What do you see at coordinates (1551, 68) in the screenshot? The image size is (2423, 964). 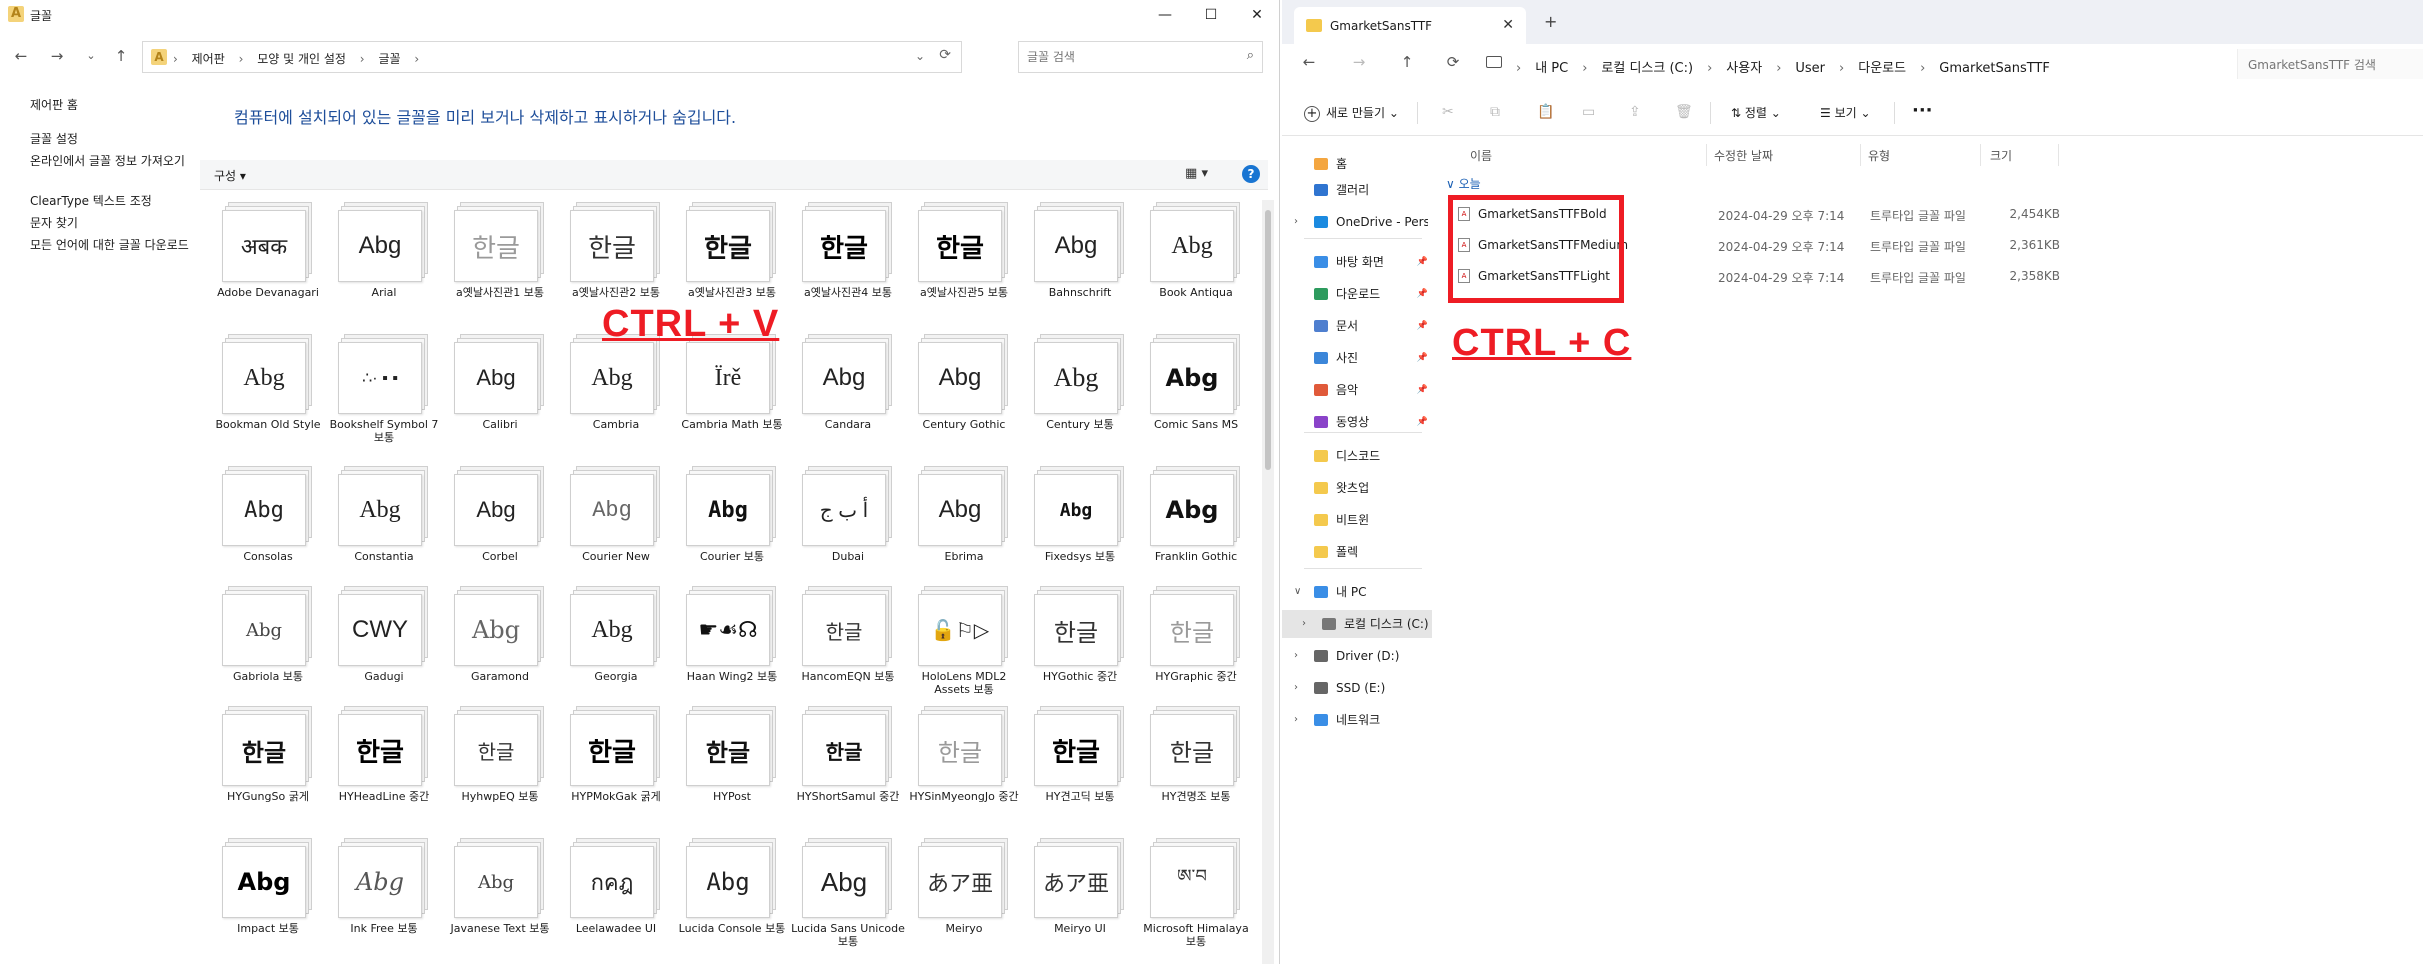 I see `crumb-item: 내 PC` at bounding box center [1551, 68].